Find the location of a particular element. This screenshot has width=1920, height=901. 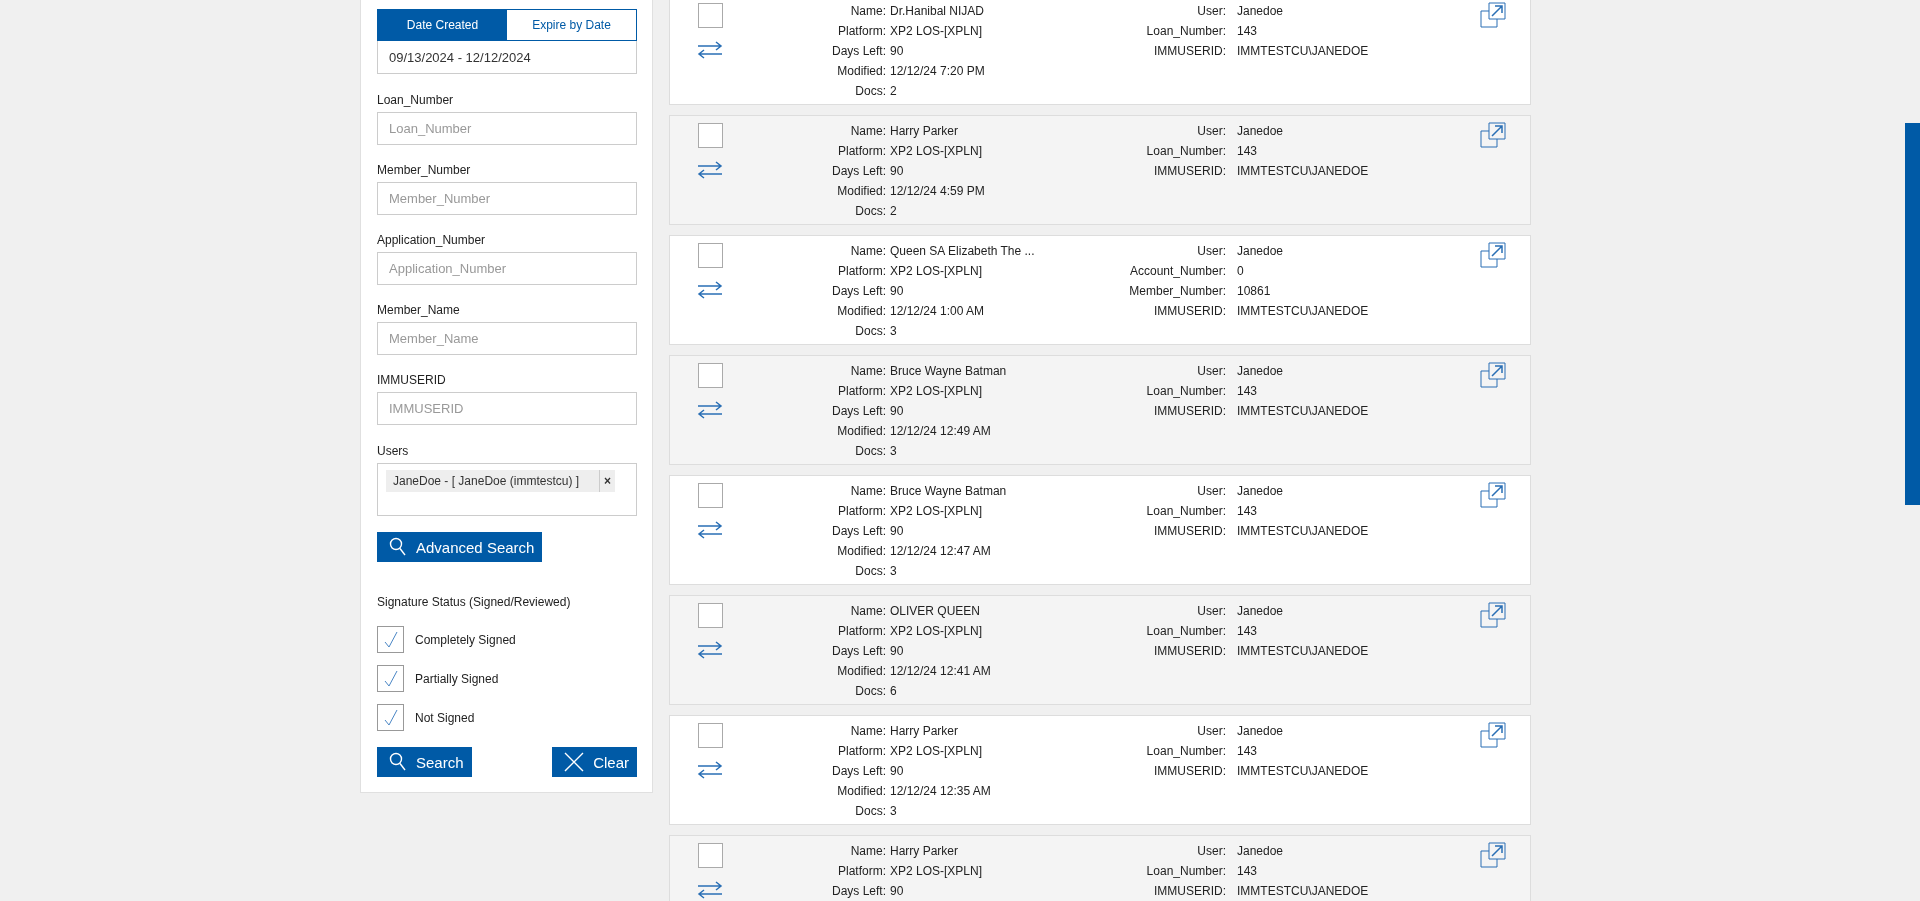

input-field: Member_Name is located at coordinates (507, 338).